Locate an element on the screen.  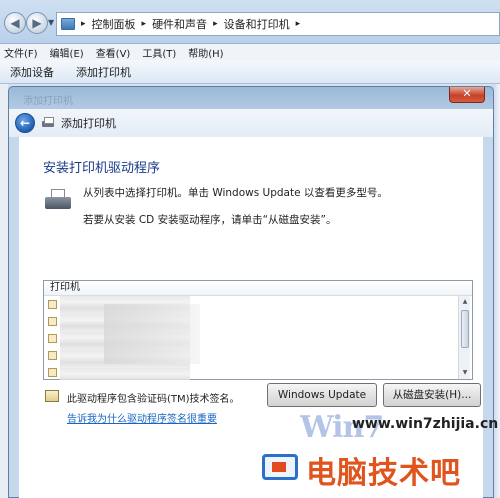
history-dropdown-icon: ▼ is located at coordinates (51, 22).